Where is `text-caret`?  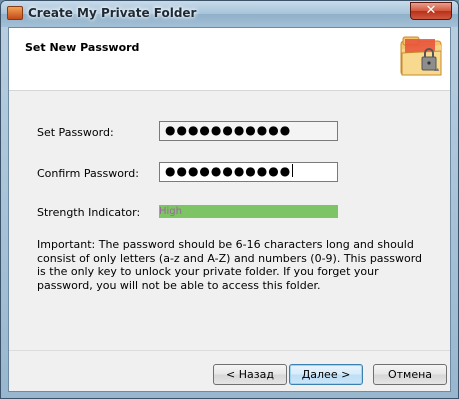 text-caret is located at coordinates (293, 170).